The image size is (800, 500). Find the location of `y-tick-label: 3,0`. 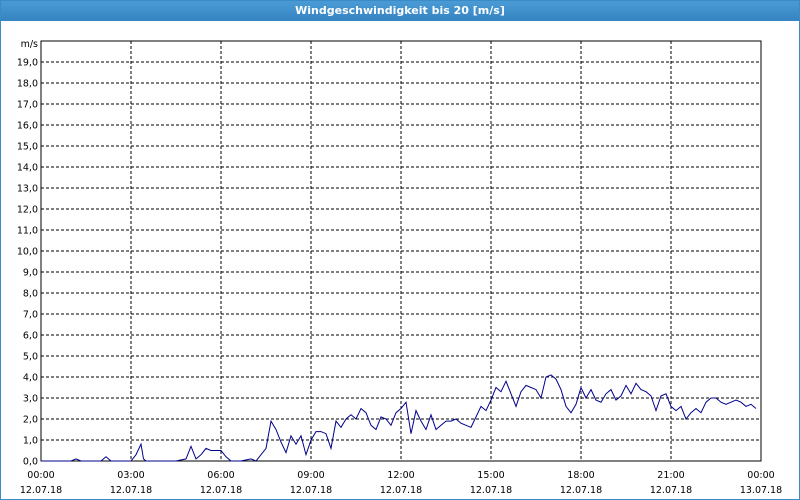

y-tick-label: 3,0 is located at coordinates (30, 399).